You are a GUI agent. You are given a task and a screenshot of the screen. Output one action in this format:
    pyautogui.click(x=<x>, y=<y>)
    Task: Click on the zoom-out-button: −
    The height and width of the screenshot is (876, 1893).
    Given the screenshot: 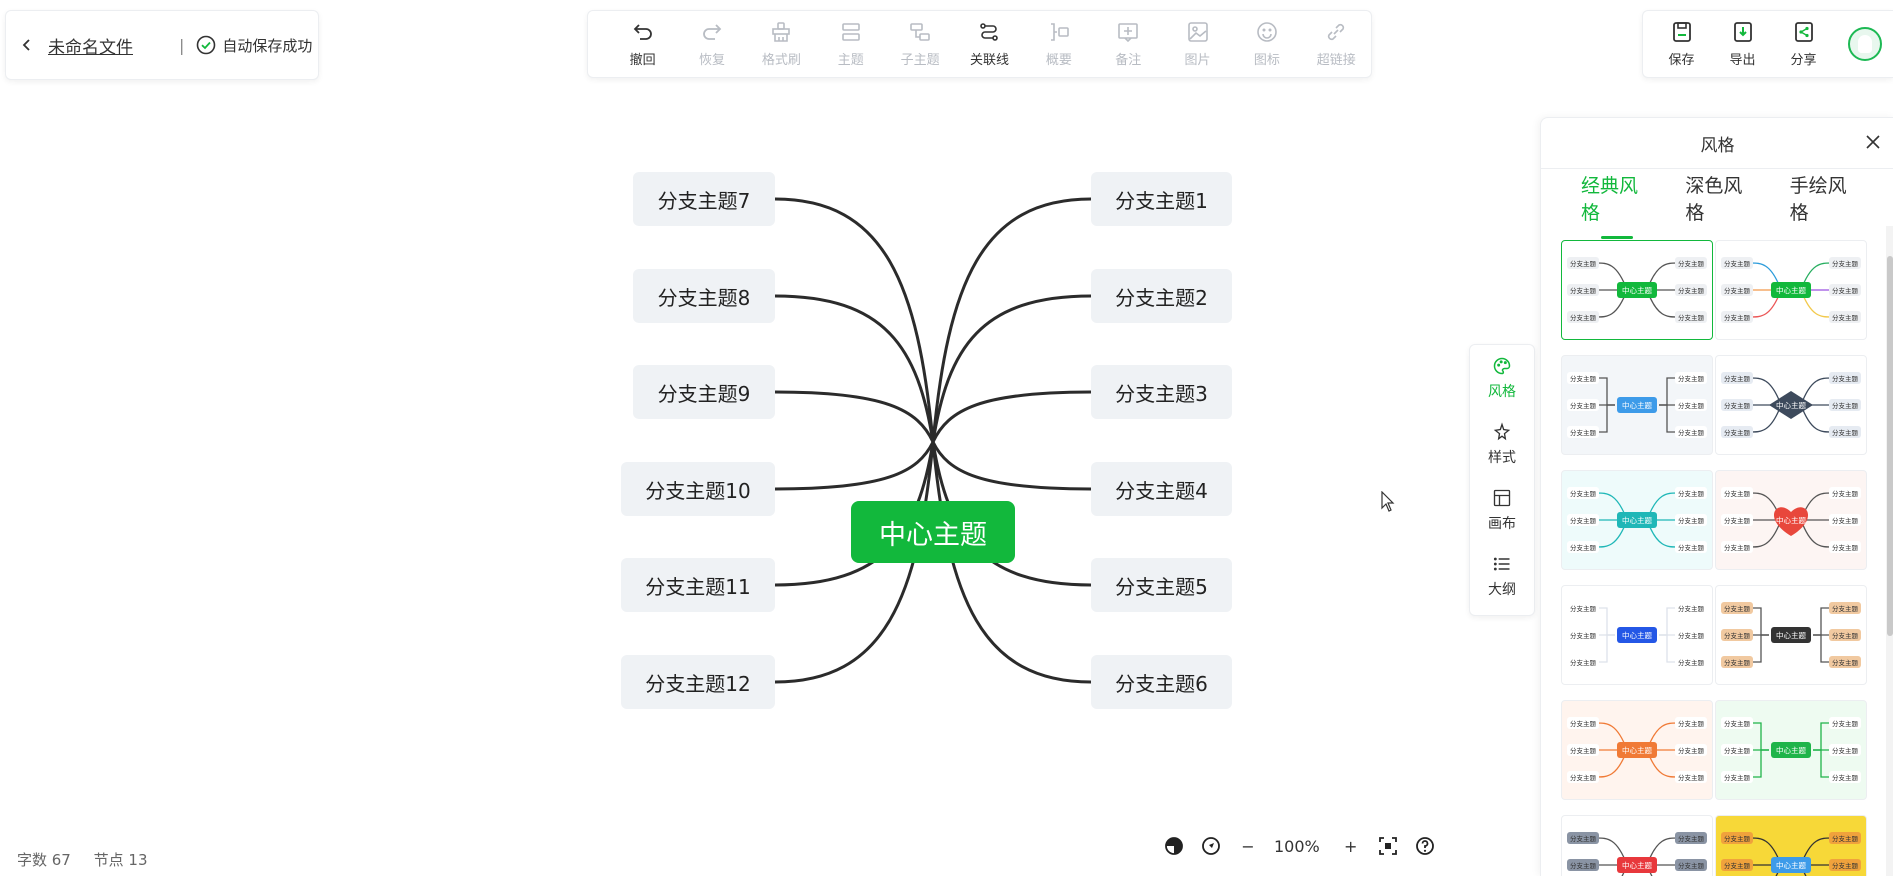 What is the action you would take?
    pyautogui.click(x=1248, y=846)
    